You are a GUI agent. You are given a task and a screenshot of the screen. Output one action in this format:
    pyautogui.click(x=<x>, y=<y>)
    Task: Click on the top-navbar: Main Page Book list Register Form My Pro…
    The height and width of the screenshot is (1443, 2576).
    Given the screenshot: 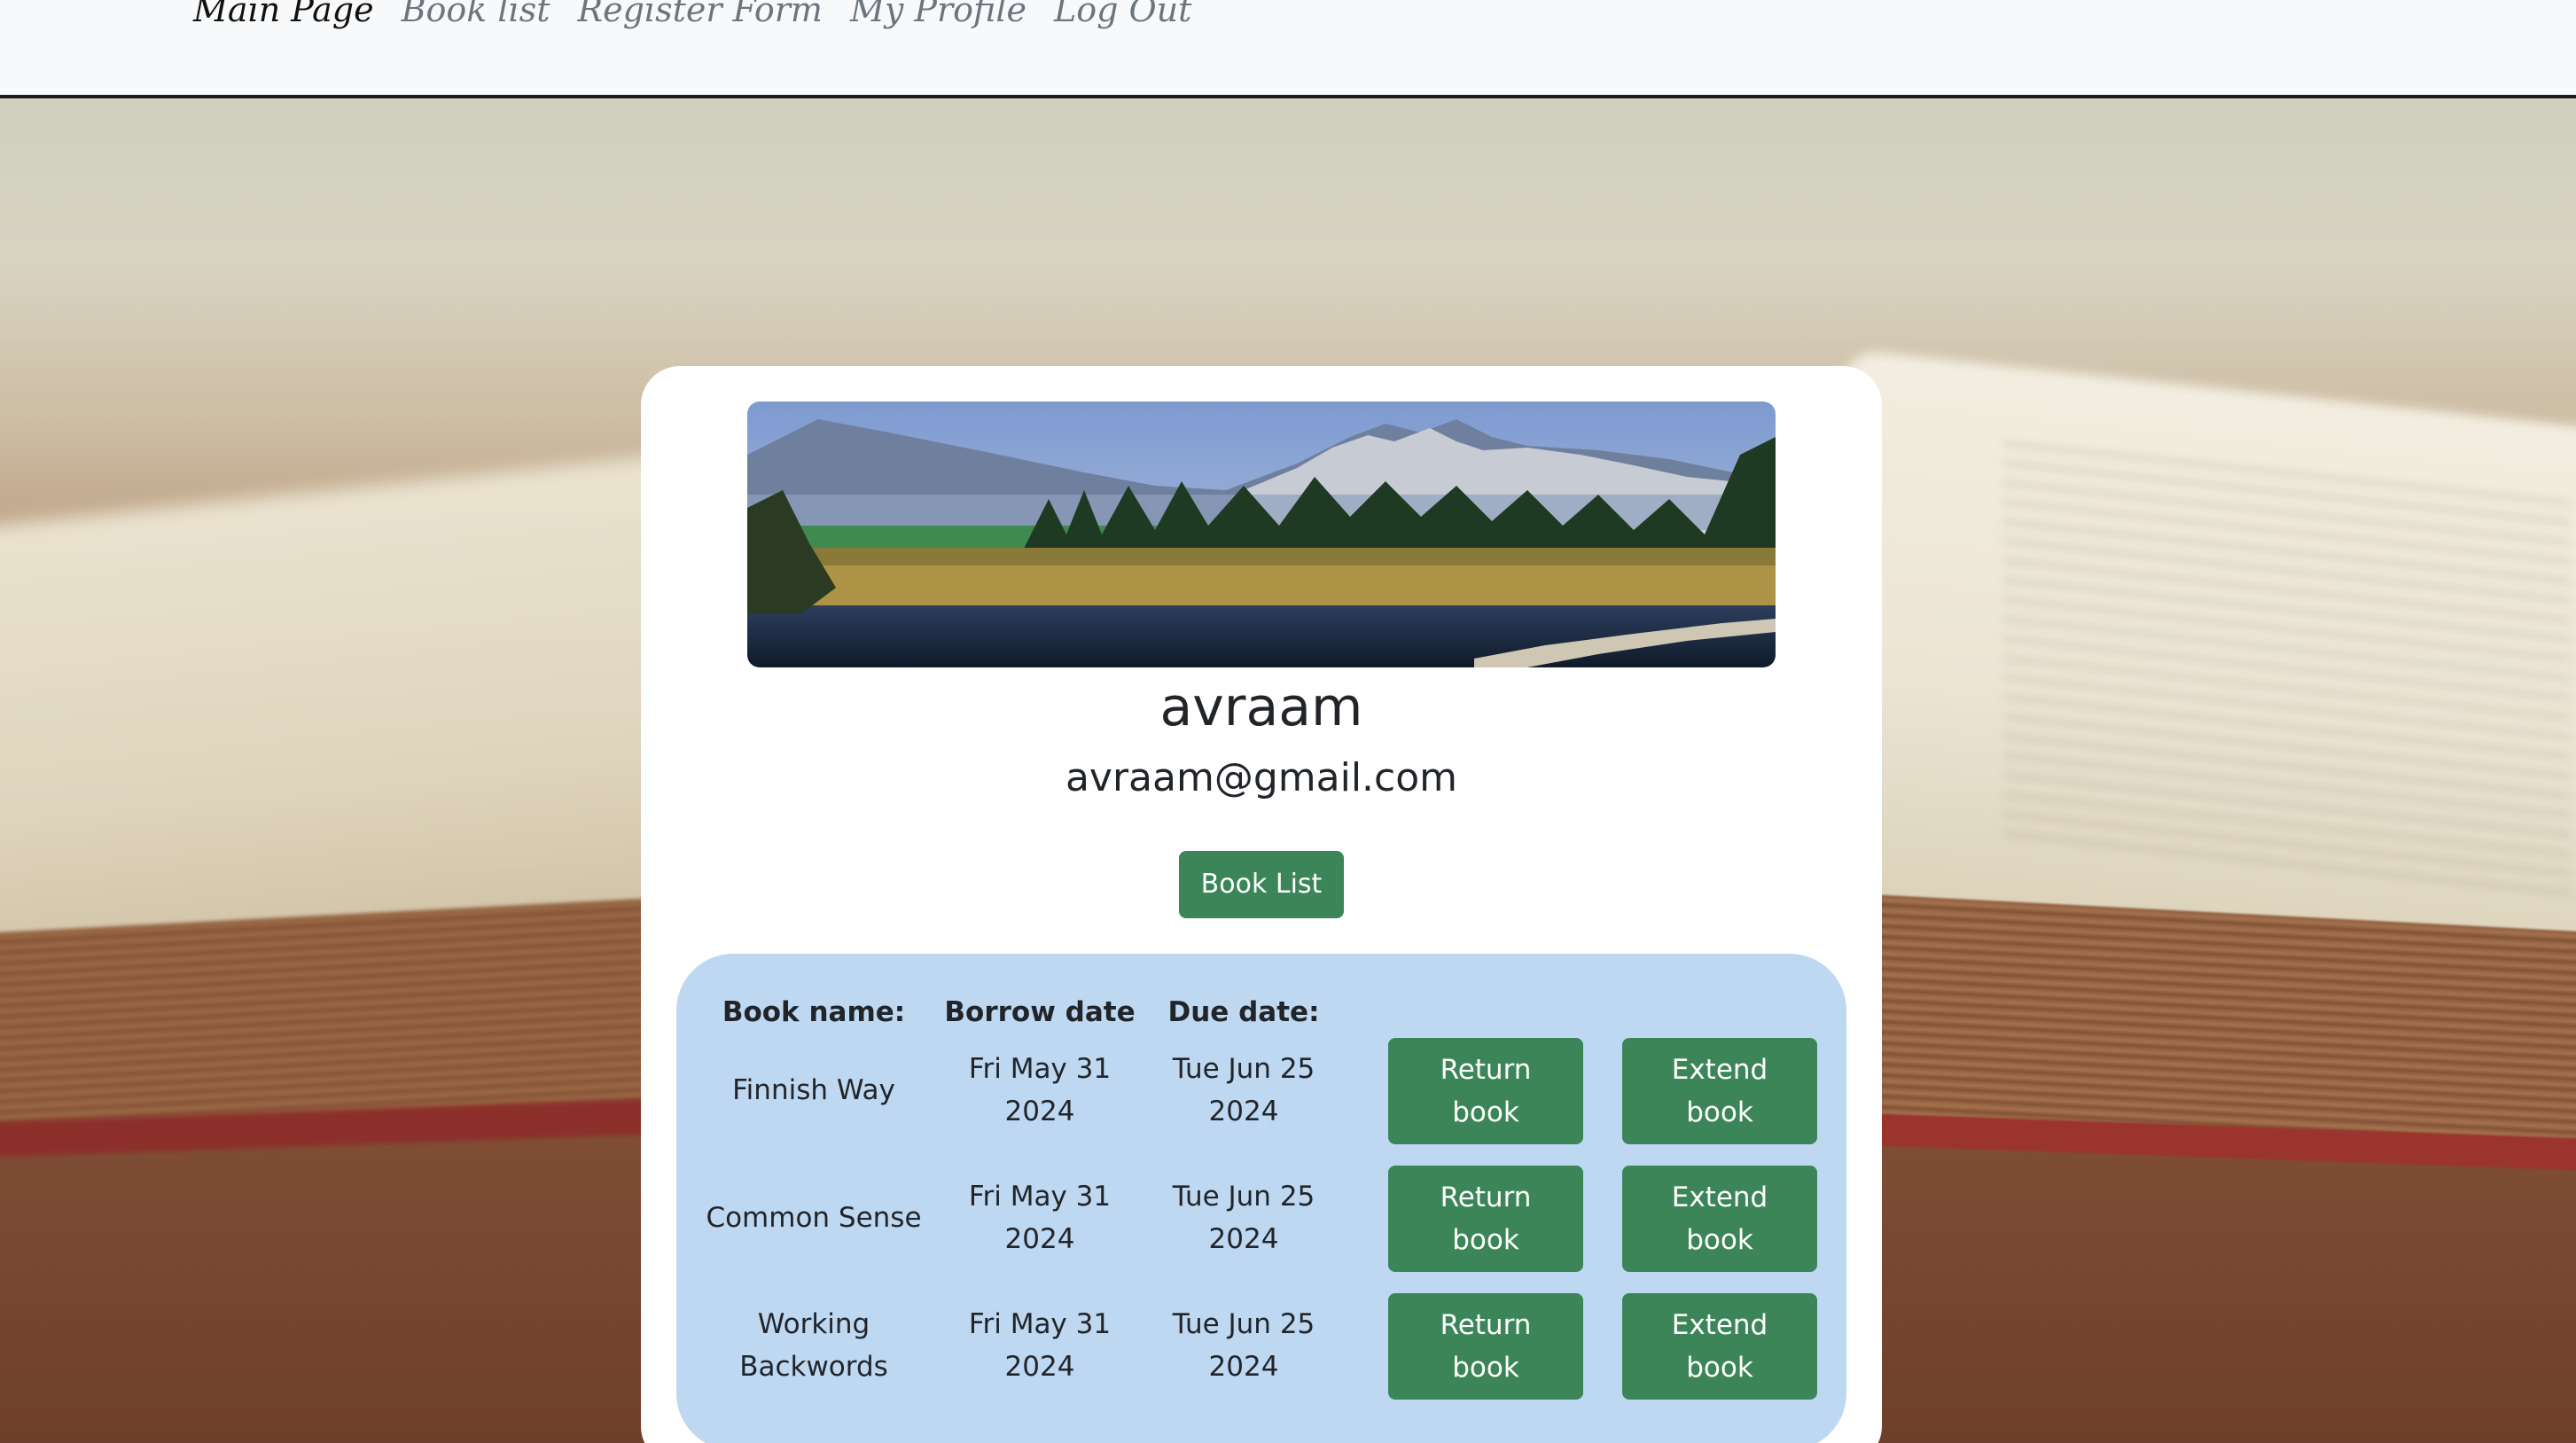 What is the action you would take?
    pyautogui.click(x=1288, y=49)
    